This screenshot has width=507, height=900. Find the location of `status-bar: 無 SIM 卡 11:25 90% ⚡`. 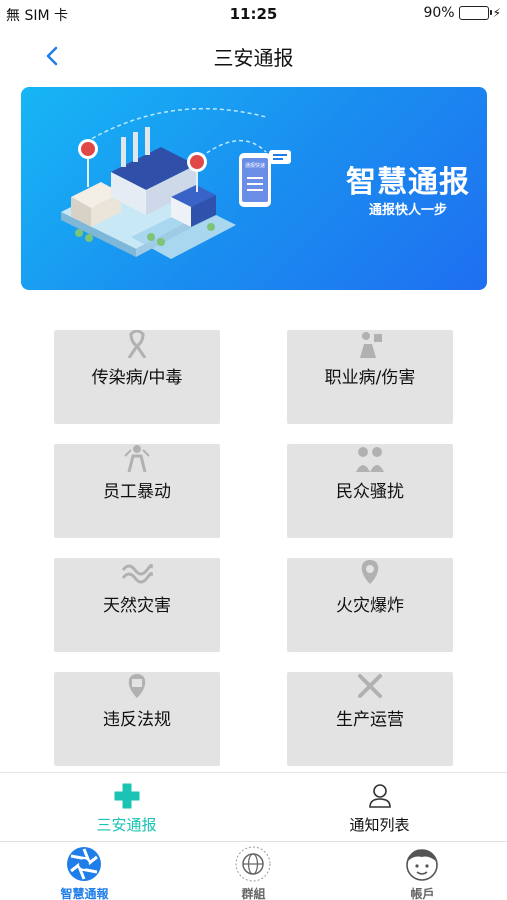

status-bar: 無 SIM 卡 11:25 90% ⚡ is located at coordinates (253, 14).